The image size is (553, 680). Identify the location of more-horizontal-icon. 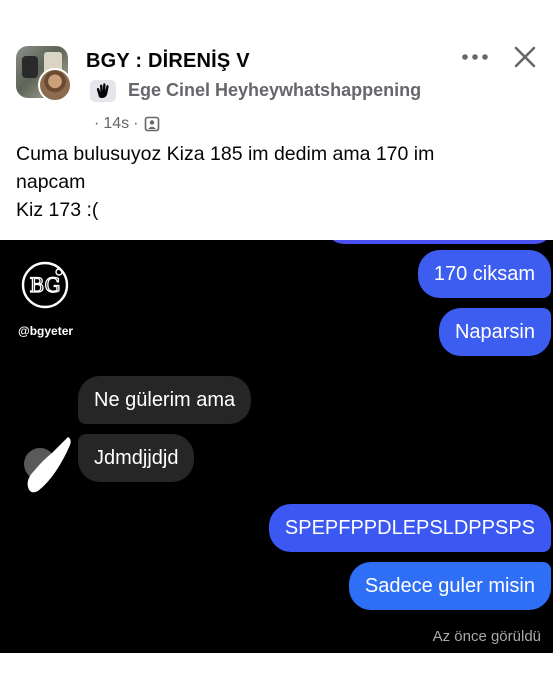
(475, 57).